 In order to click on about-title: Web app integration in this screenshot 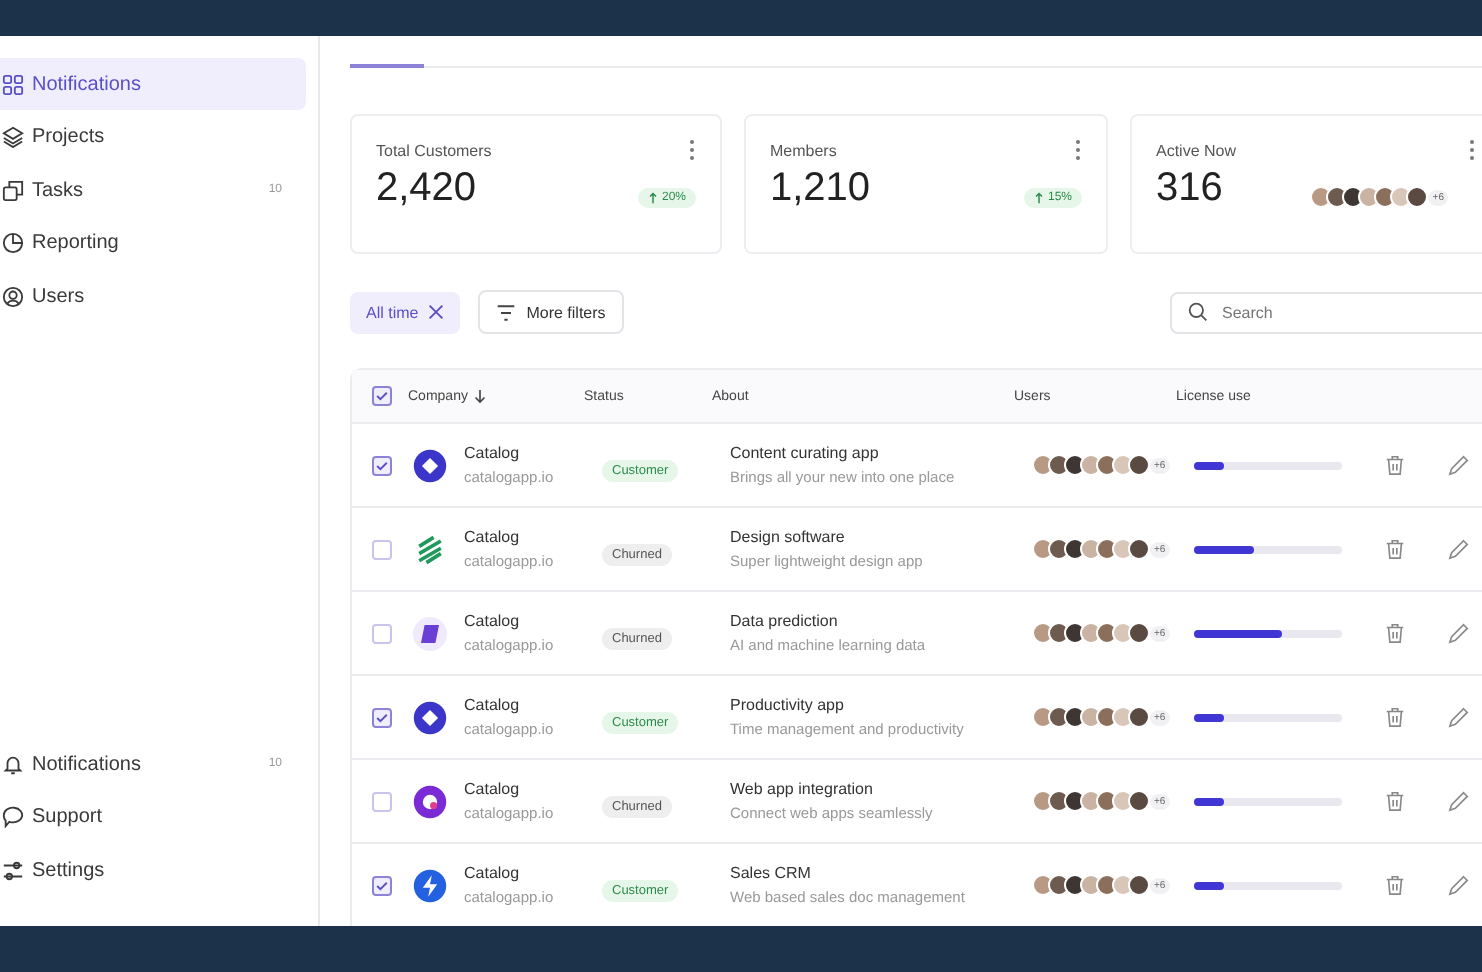, I will do `click(802, 789)`.